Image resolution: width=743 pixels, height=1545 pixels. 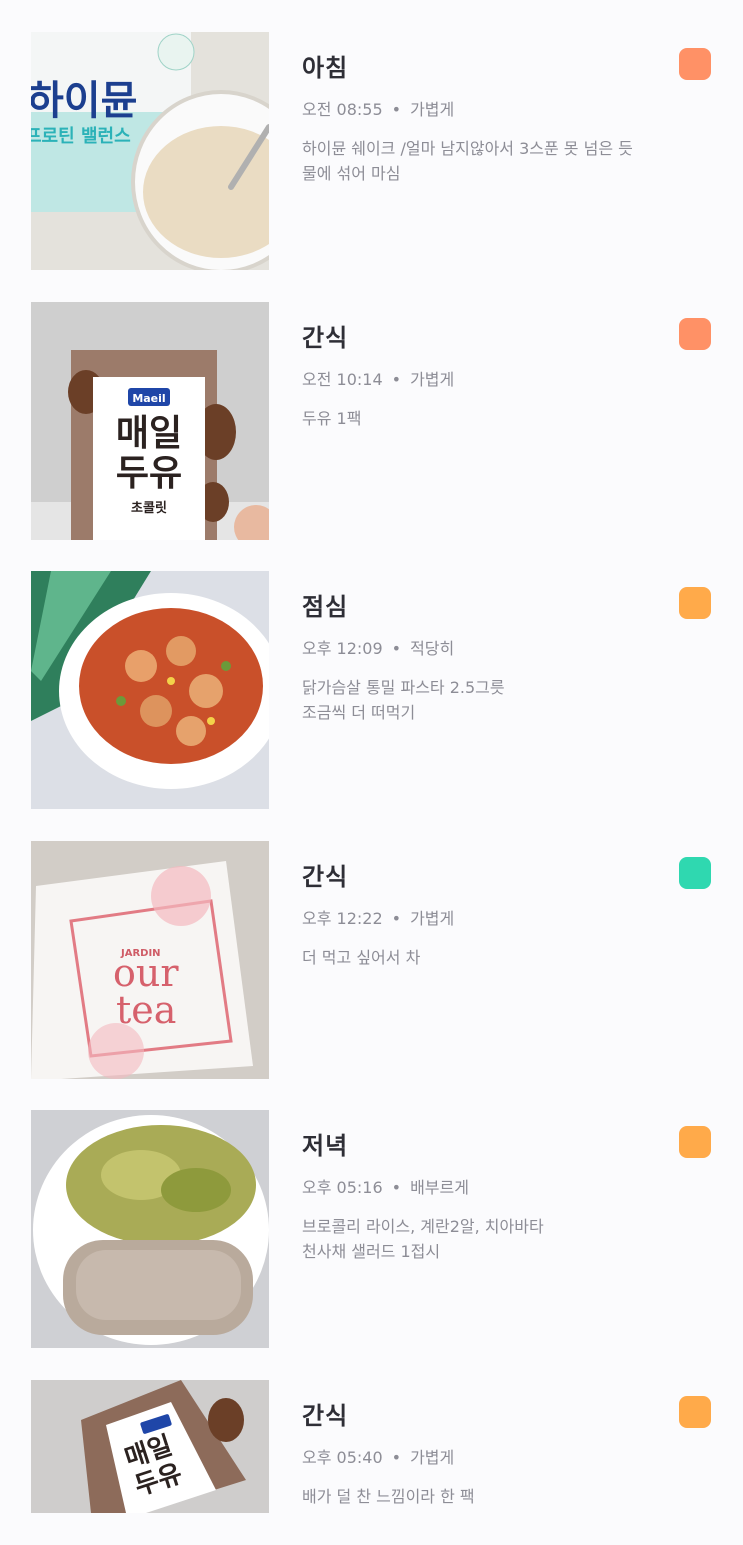 I want to click on meal-fullness: 배부르게, so click(x=439, y=1187).